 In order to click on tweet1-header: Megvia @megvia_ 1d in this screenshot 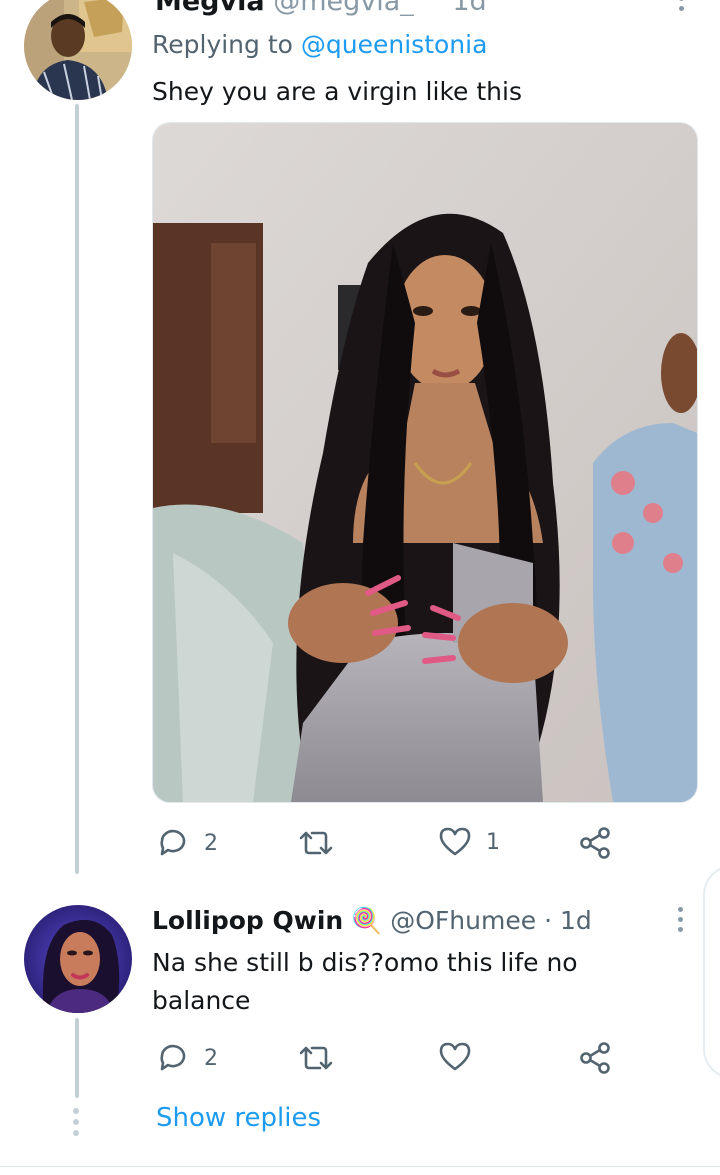, I will do `click(321, 8)`.